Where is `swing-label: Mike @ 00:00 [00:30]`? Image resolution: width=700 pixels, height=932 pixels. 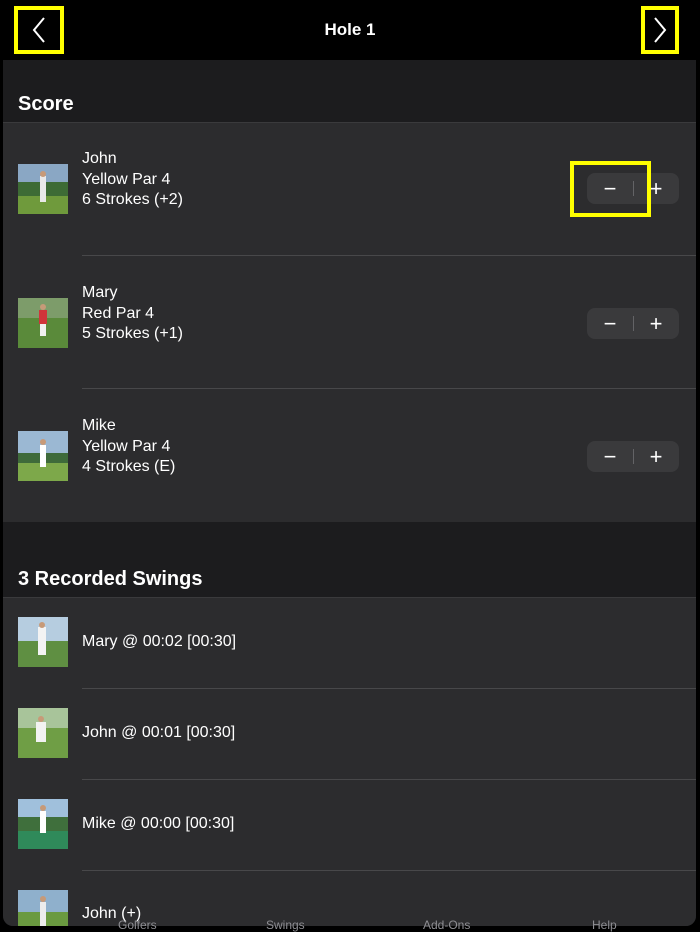 swing-label: Mike @ 00:00 [00:30] is located at coordinates (158, 823).